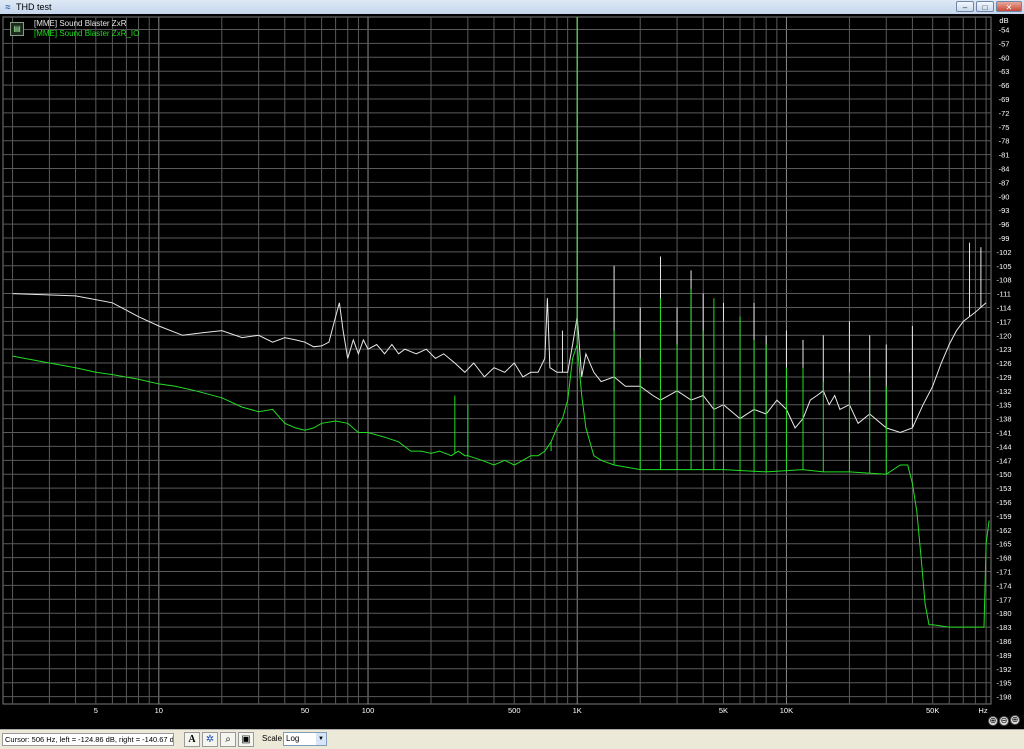  What do you see at coordinates (1003, 446) in the screenshot?
I see `y-tick-label: -144` at bounding box center [1003, 446].